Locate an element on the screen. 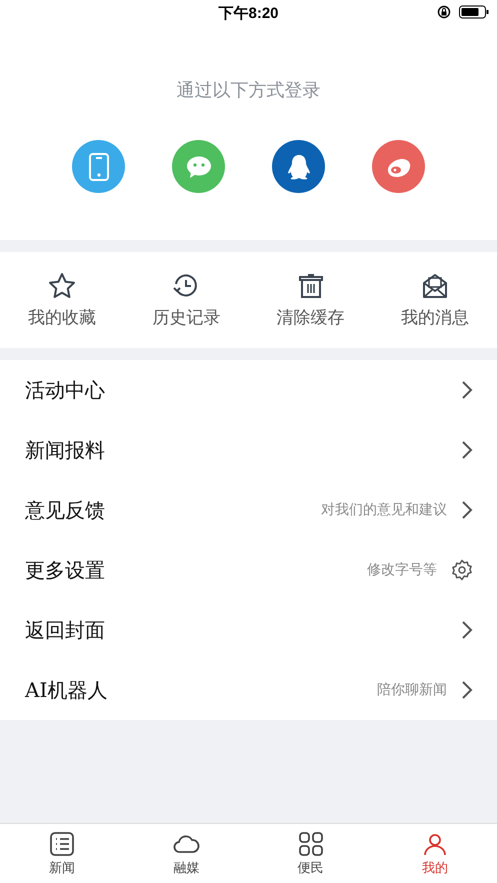  menu-item: AI机器人 陪你聊新闻 is located at coordinates (248, 690).